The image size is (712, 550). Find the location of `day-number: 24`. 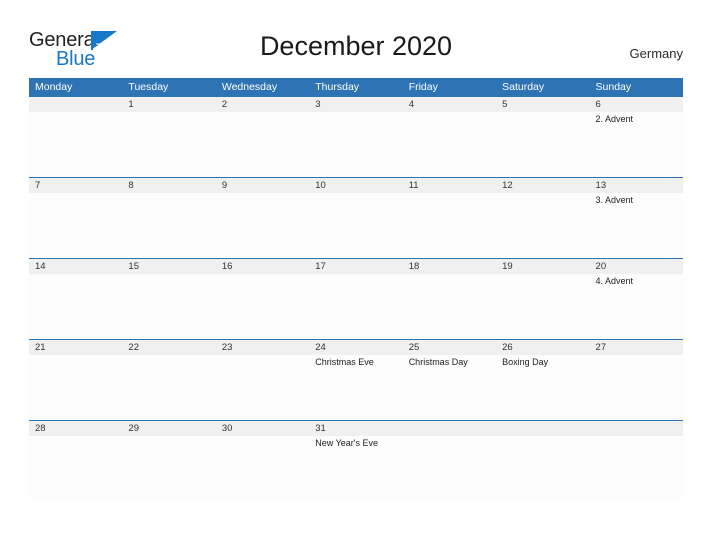

day-number: 24 is located at coordinates (355, 347).